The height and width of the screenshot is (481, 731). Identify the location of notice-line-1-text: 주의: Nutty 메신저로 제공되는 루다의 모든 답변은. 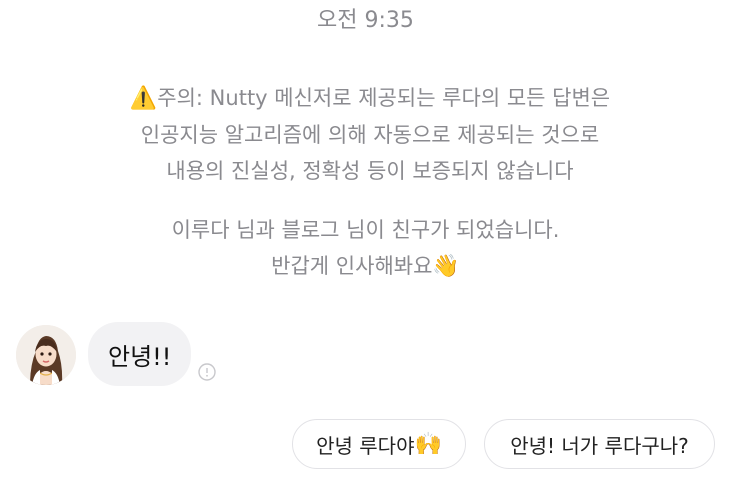
(384, 98).